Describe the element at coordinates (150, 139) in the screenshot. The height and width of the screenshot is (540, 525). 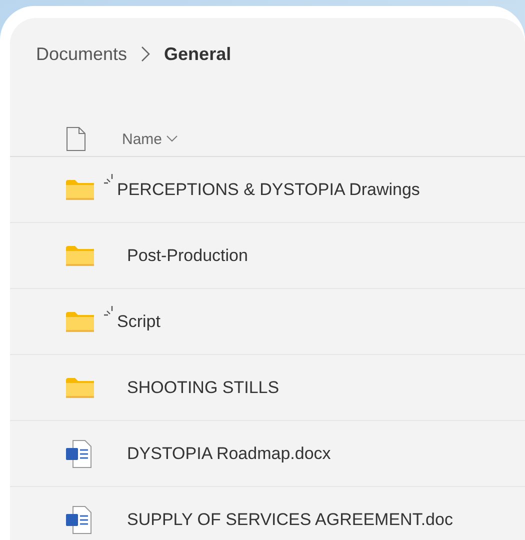
I see `name-sort-button: Name` at that location.